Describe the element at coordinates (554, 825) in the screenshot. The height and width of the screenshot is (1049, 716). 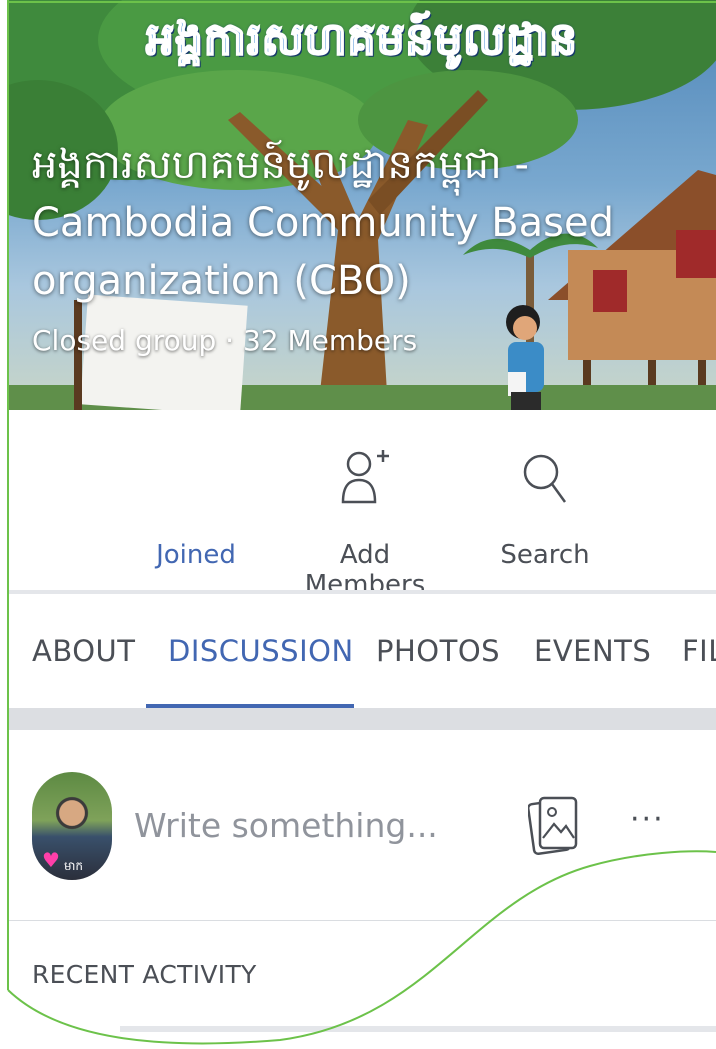
I see `photo-icon` at that location.